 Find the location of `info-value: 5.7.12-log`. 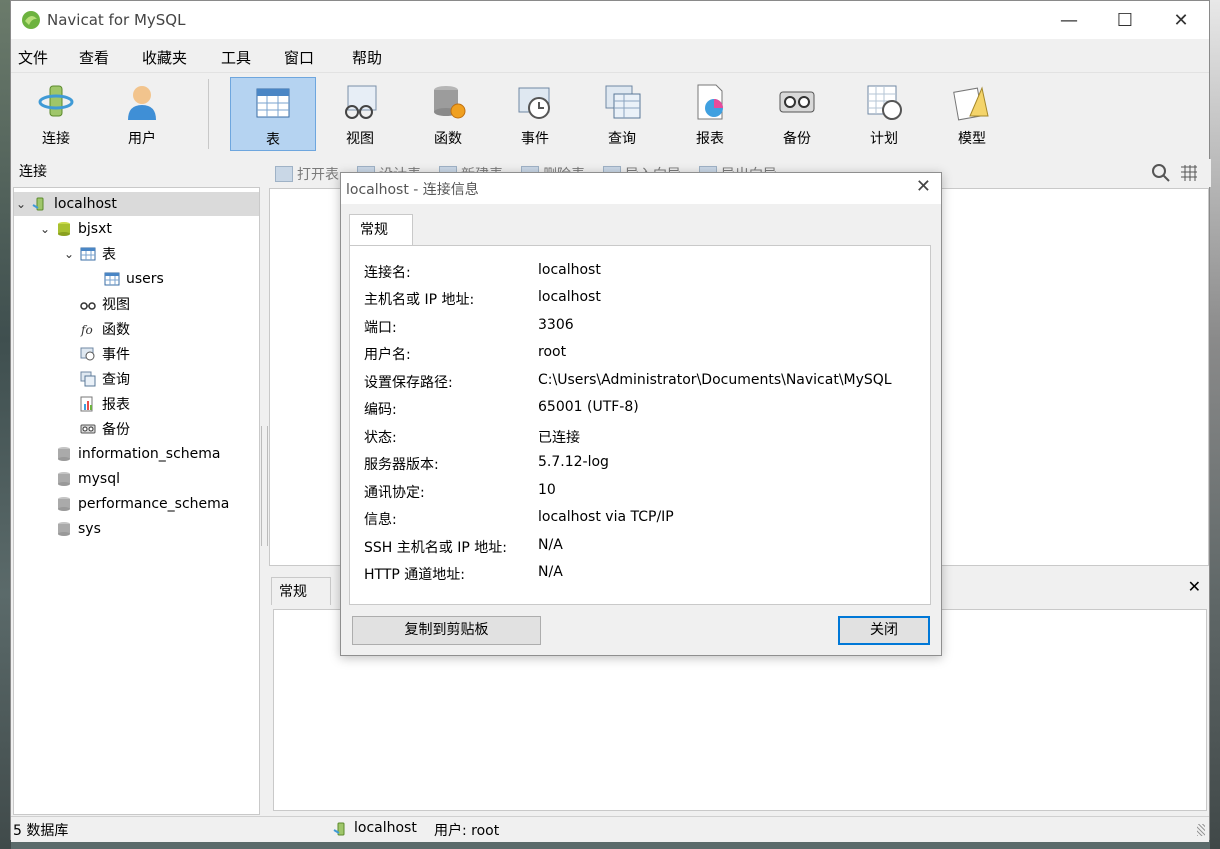

info-value: 5.7.12-log is located at coordinates (573, 462).